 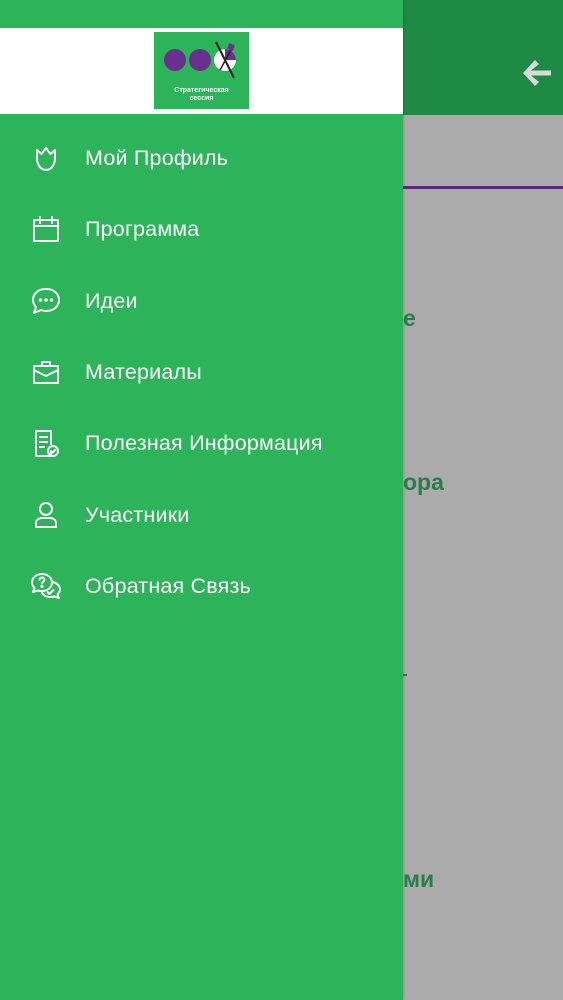 What do you see at coordinates (142, 229) in the screenshot?
I see `menu-label: Программа` at bounding box center [142, 229].